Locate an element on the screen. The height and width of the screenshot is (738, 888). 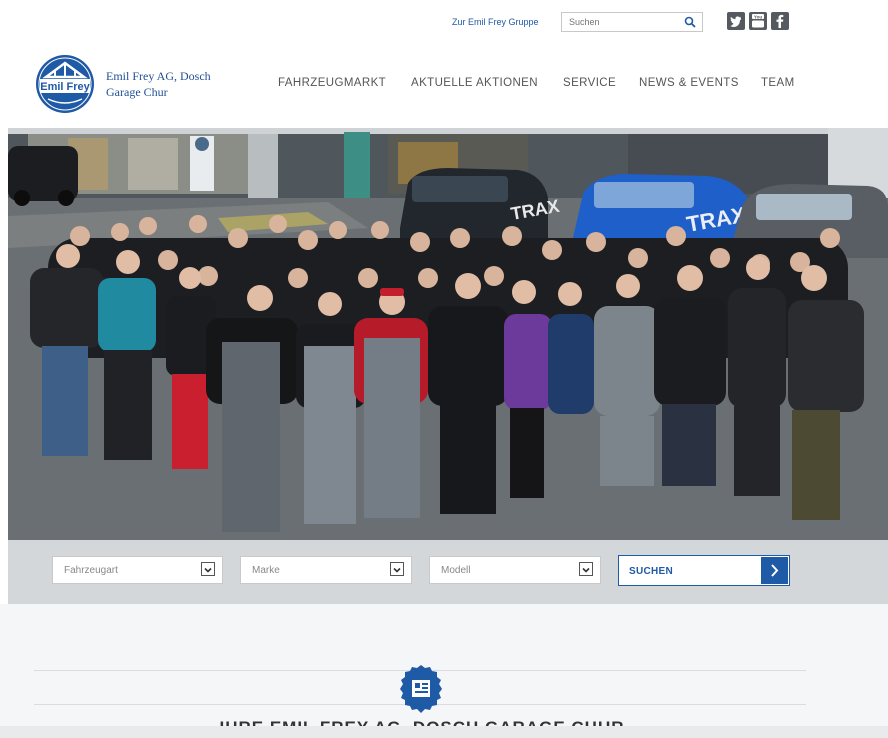
top-utility-bar: Zur Emil Frey Gruppe You is located at coordinates (444, 20).